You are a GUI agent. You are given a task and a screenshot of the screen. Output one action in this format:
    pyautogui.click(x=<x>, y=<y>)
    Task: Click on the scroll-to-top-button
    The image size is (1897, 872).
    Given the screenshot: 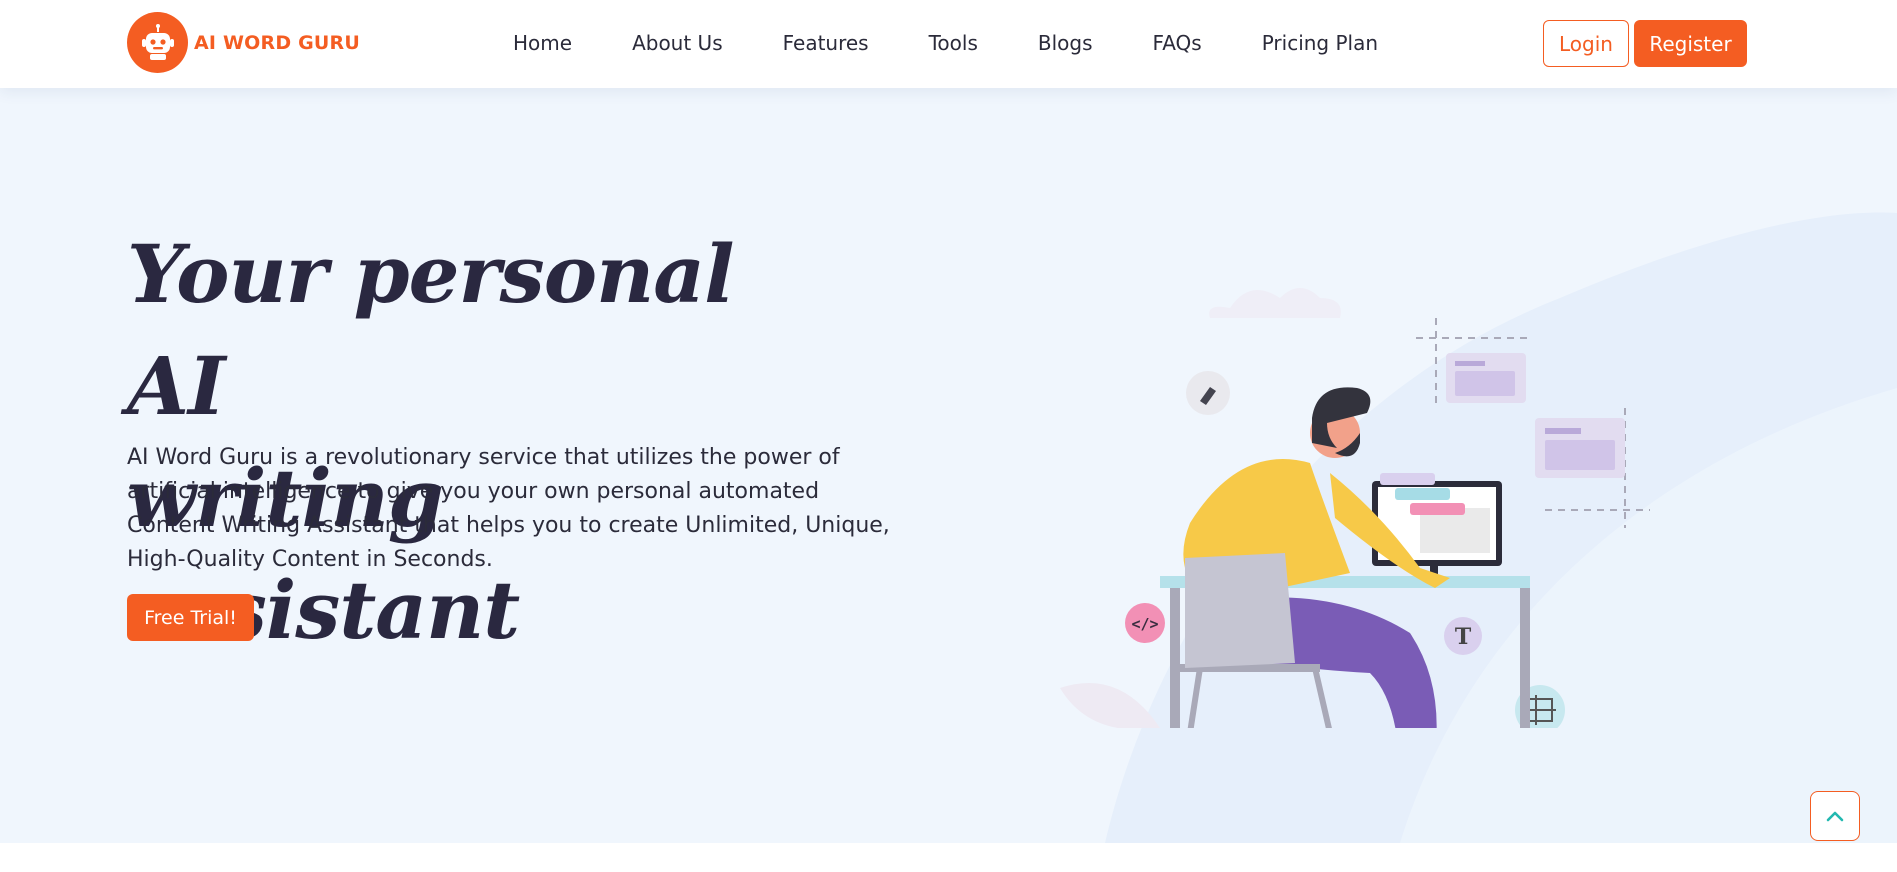 What is the action you would take?
    pyautogui.click(x=1835, y=816)
    